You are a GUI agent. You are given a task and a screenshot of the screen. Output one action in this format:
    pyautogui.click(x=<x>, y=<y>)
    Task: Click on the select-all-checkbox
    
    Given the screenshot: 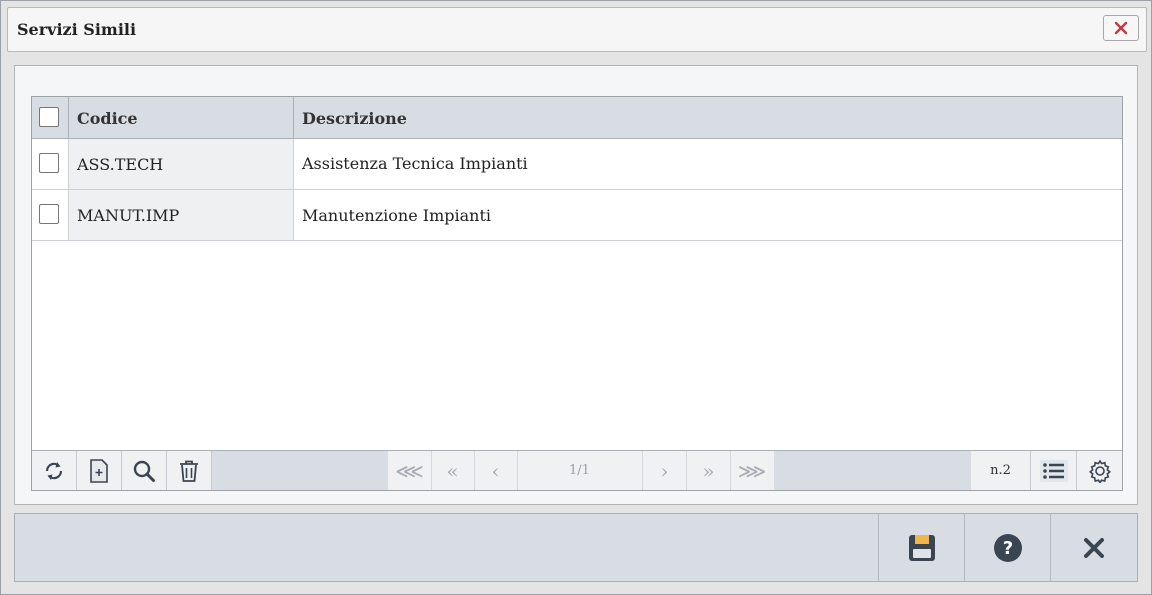 What is the action you would take?
    pyautogui.click(x=49, y=117)
    